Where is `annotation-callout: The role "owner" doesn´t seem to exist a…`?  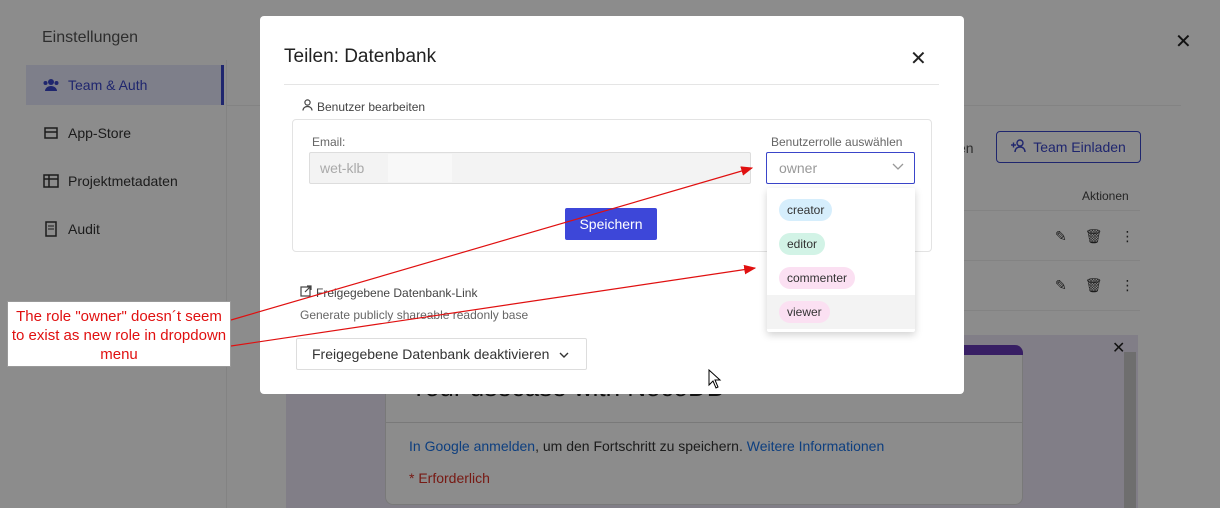 annotation-callout: The role "owner" doesn´t seem to exist a… is located at coordinates (119, 334).